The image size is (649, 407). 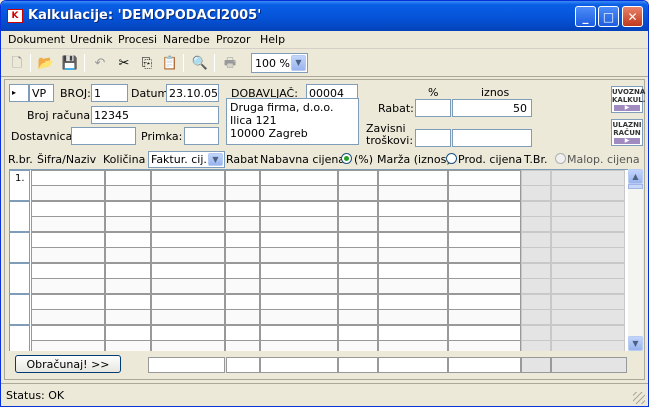 What do you see at coordinates (635, 343) in the screenshot?
I see `scroll-down-icon: ▼` at bounding box center [635, 343].